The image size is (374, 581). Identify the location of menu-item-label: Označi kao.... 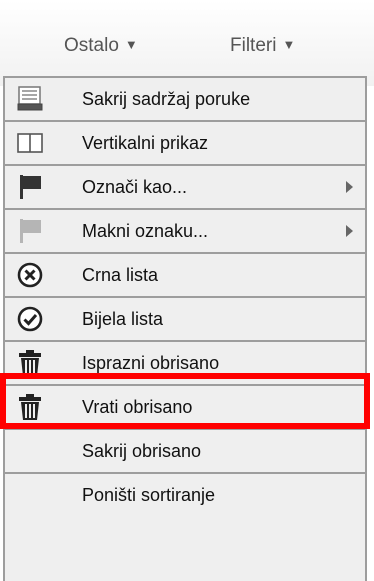
(135, 187).